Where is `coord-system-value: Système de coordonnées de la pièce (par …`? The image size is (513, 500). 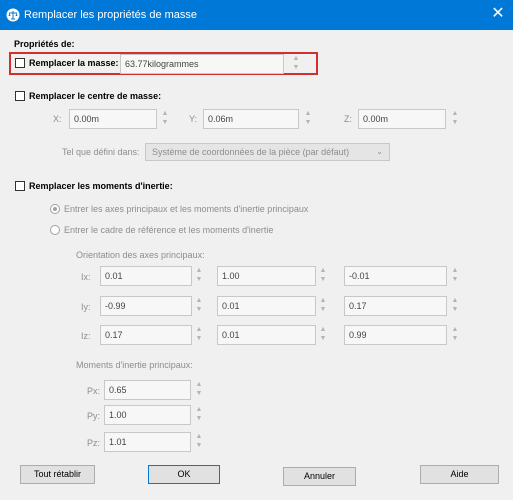
coord-system-value: Système de coordonnées de la pièce (par … is located at coordinates (251, 152).